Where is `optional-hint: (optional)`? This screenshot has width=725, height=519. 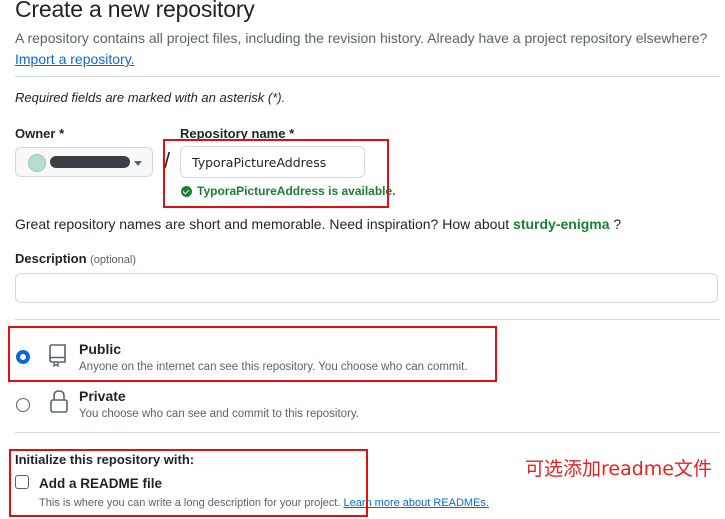 optional-hint: (optional) is located at coordinates (113, 260).